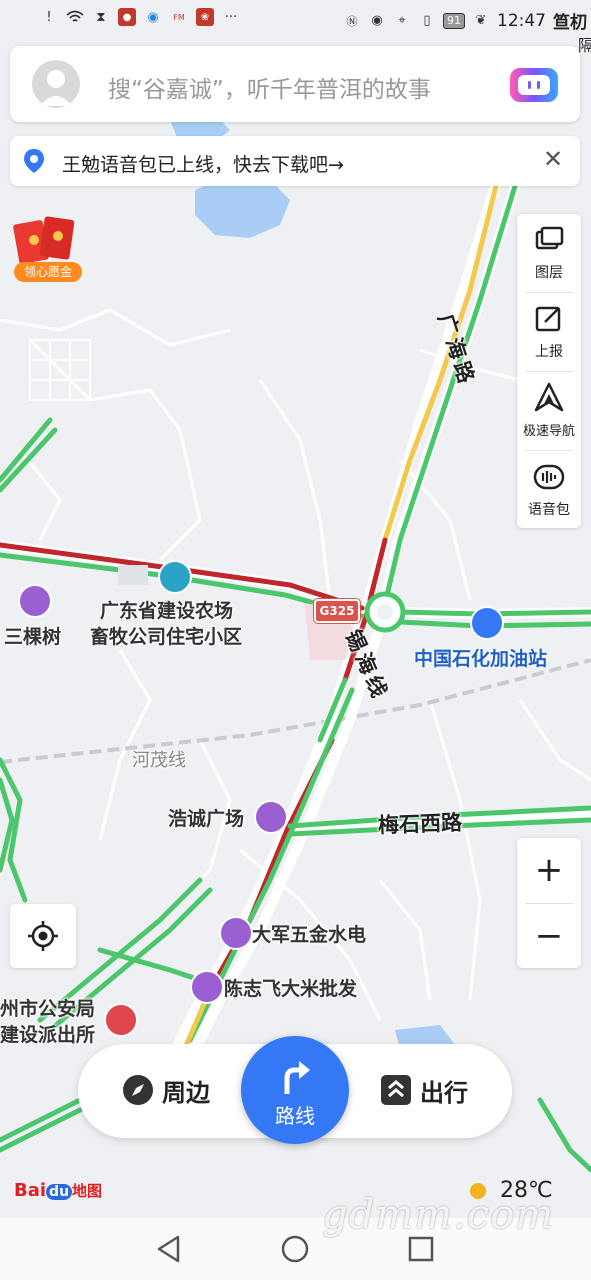 The image size is (591, 1280). I want to click on nearby-label: 周边, so click(186, 1092).